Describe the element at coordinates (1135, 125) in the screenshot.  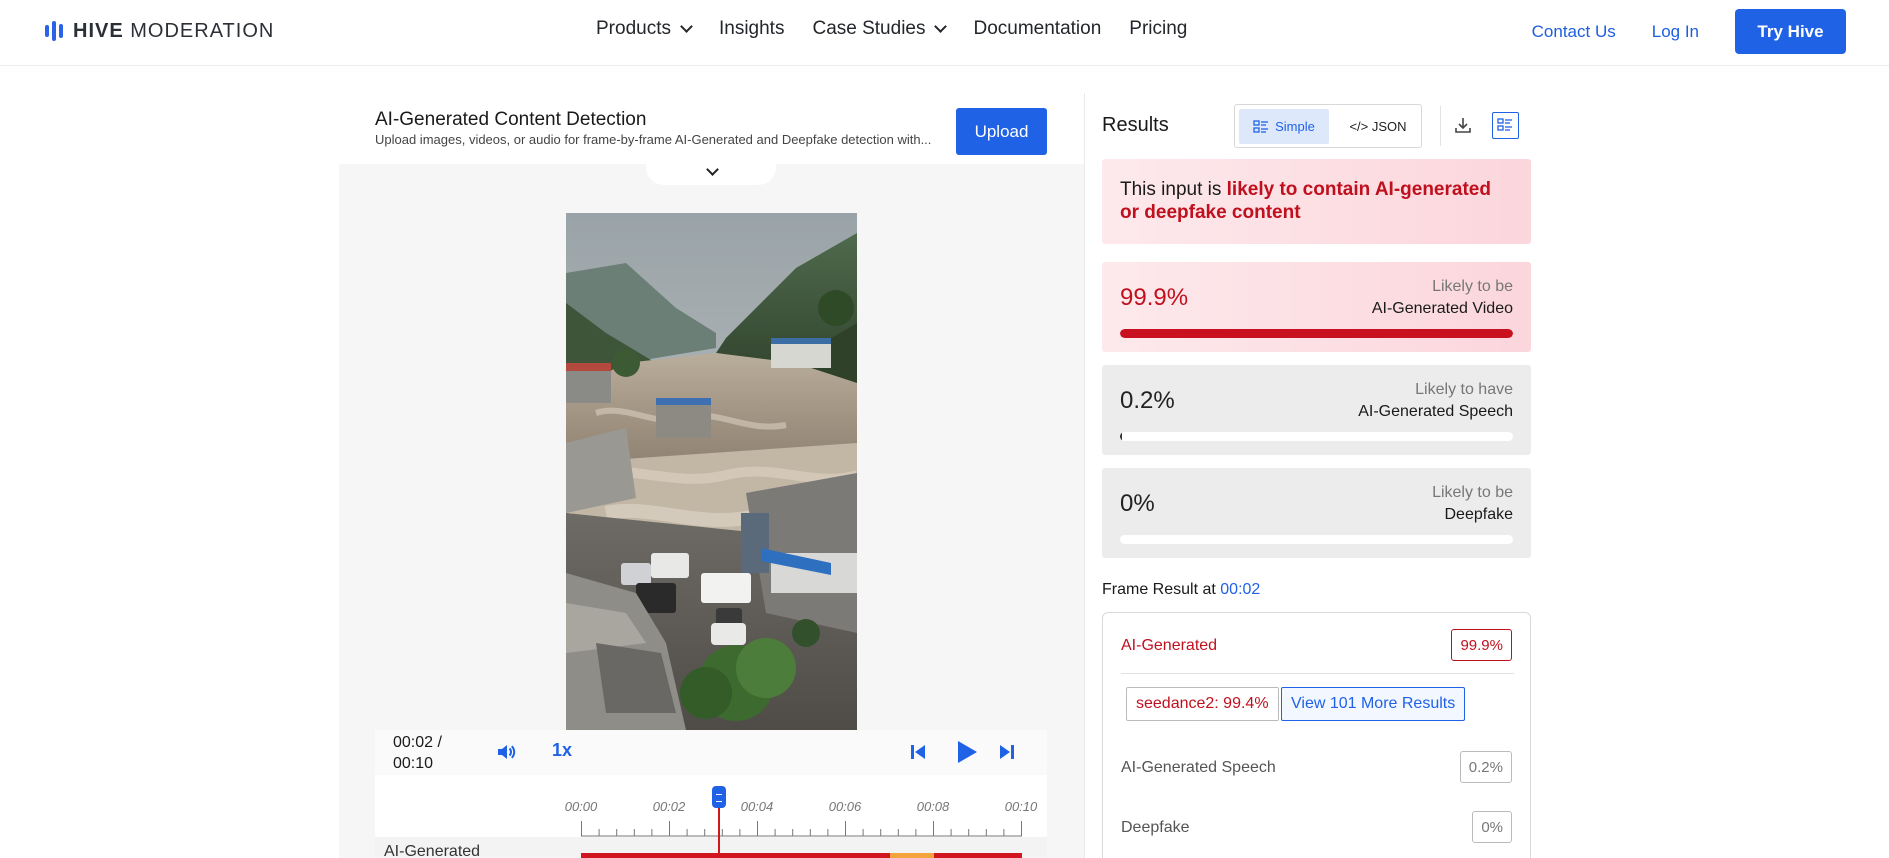
I see `results-title: Results` at that location.